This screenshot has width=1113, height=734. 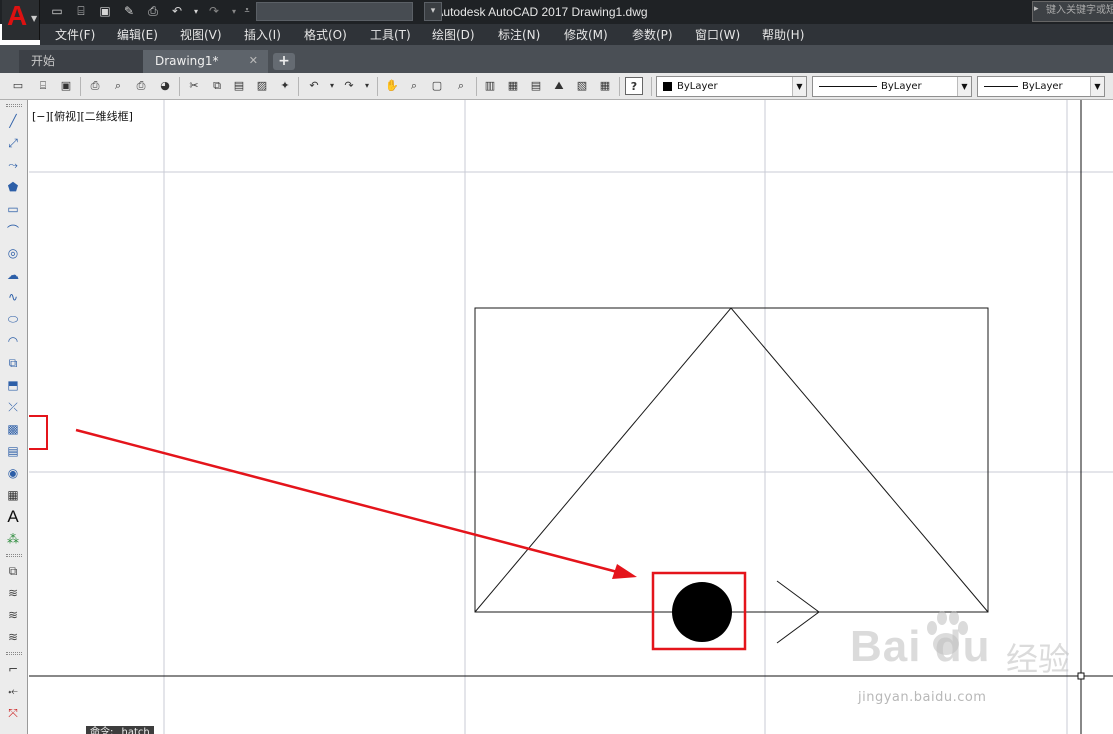 What do you see at coordinates (13, 713) in the screenshot?
I see `break-icon: ⤧` at bounding box center [13, 713].